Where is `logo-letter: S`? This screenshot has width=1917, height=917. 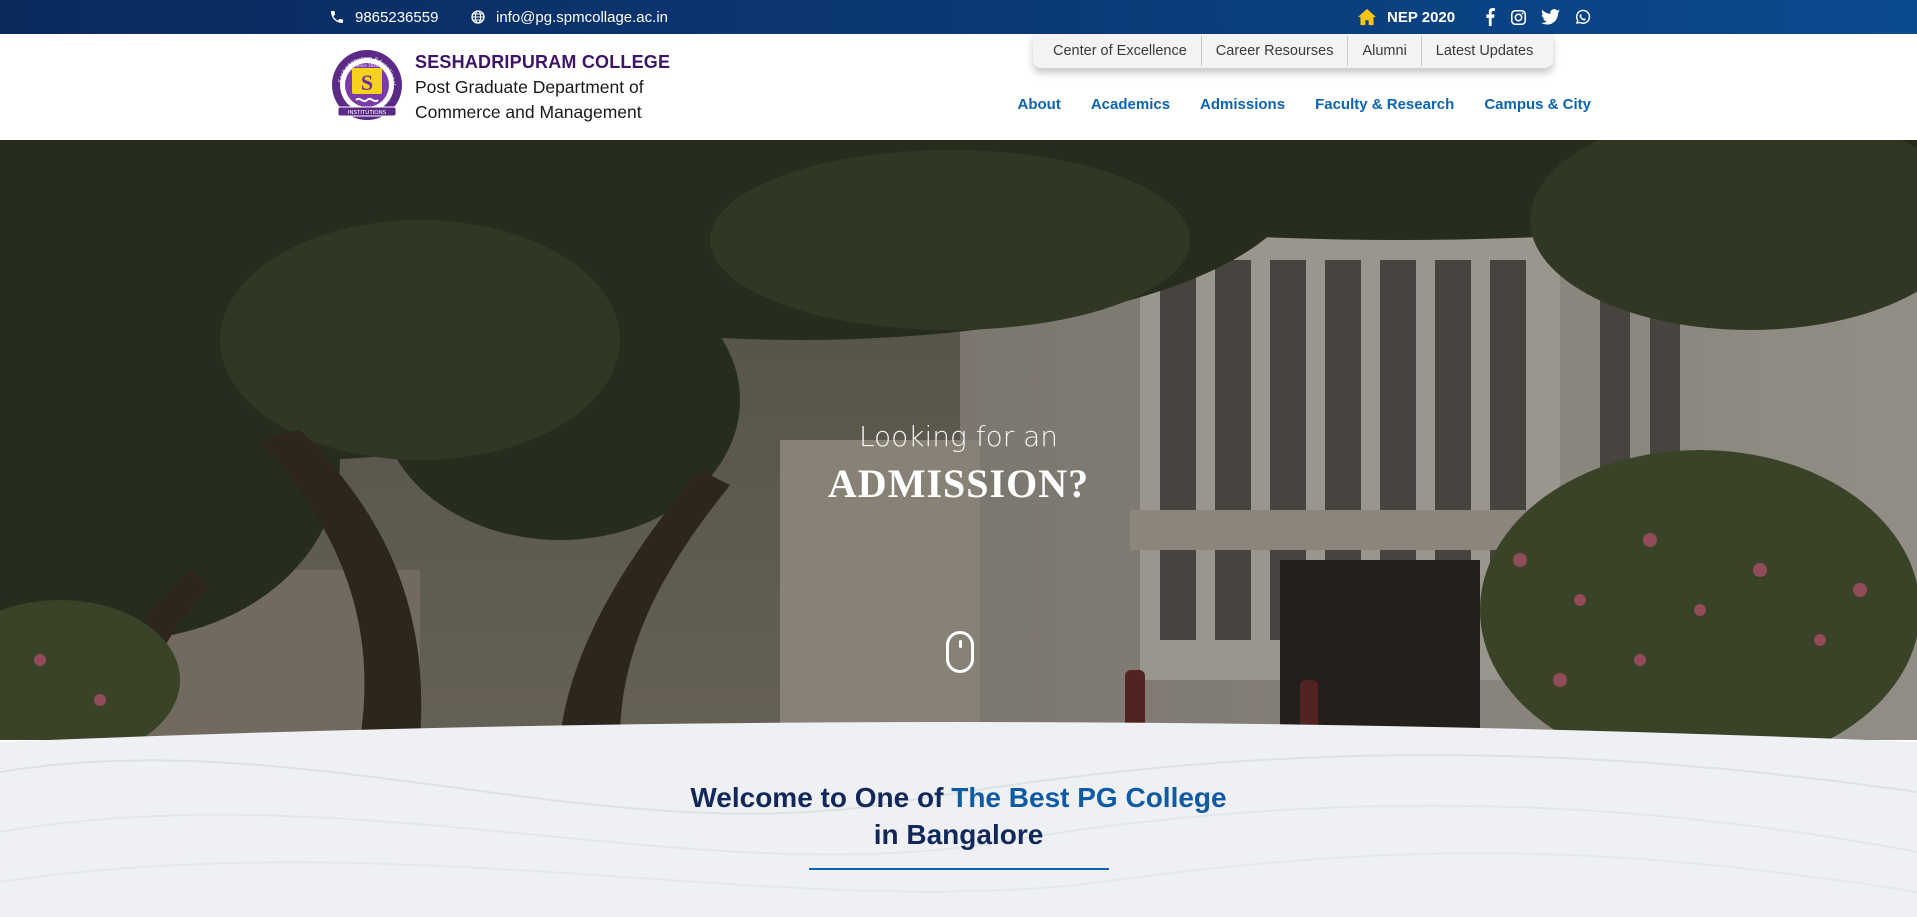 logo-letter: S is located at coordinates (367, 82).